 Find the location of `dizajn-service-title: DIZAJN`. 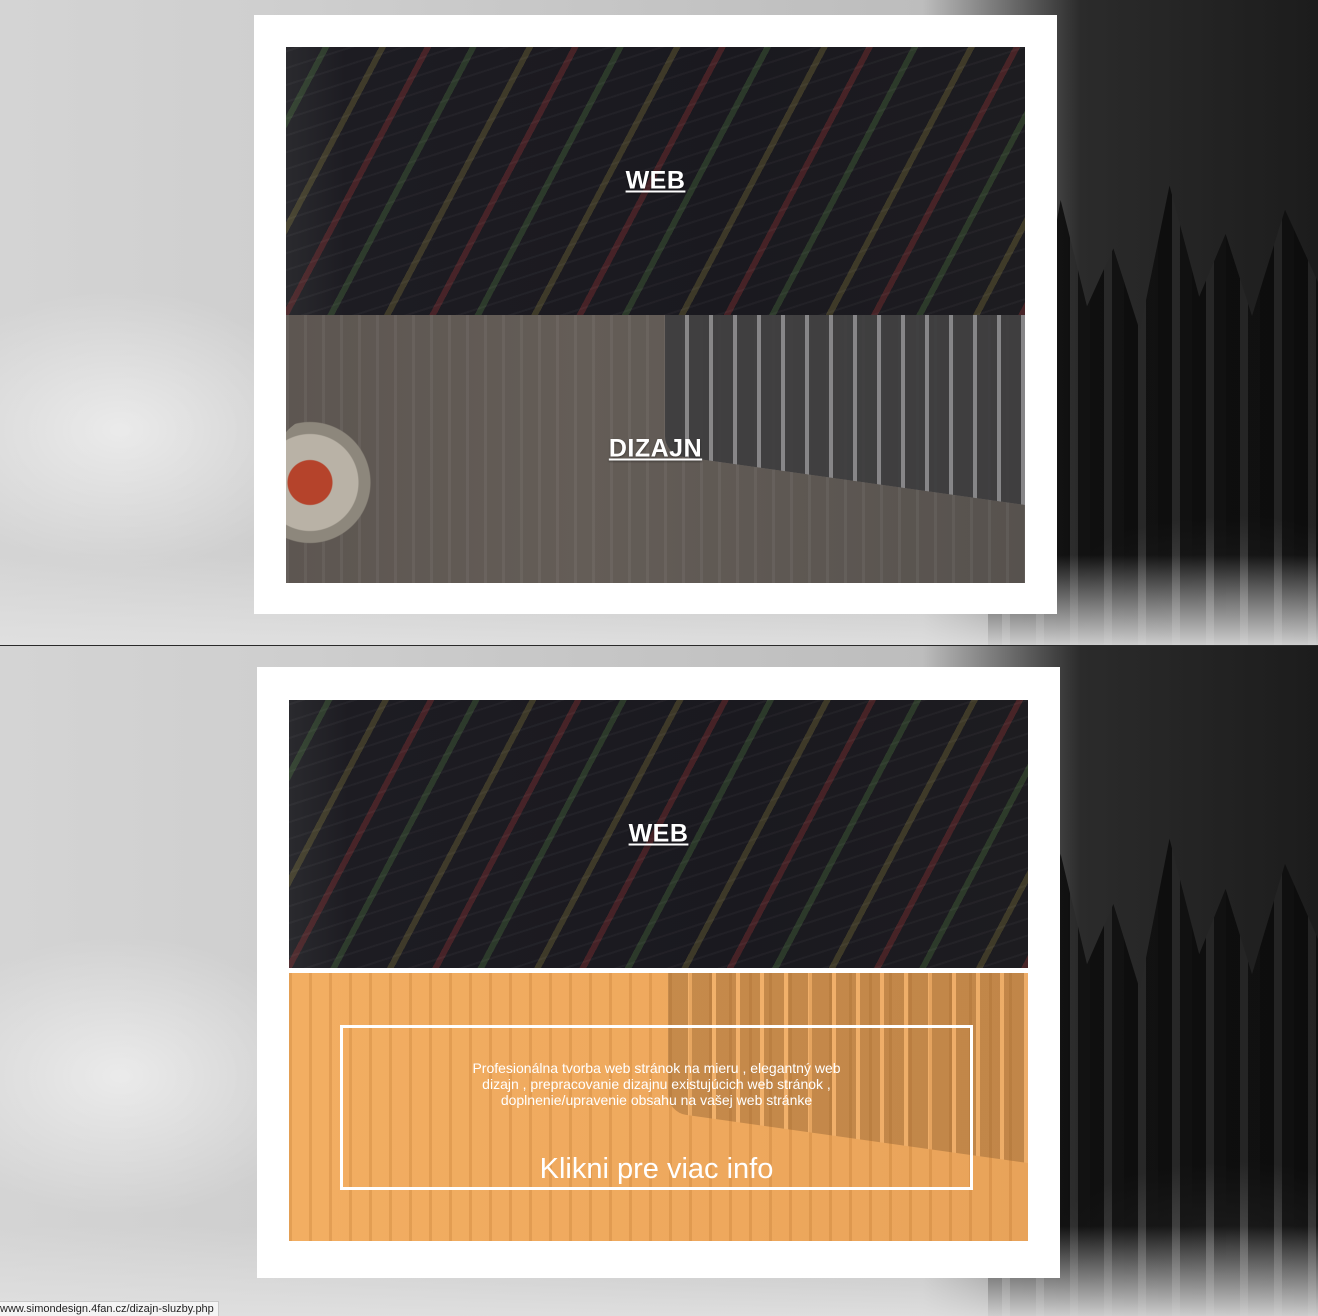

dizajn-service-title: DIZAJN is located at coordinates (655, 449).